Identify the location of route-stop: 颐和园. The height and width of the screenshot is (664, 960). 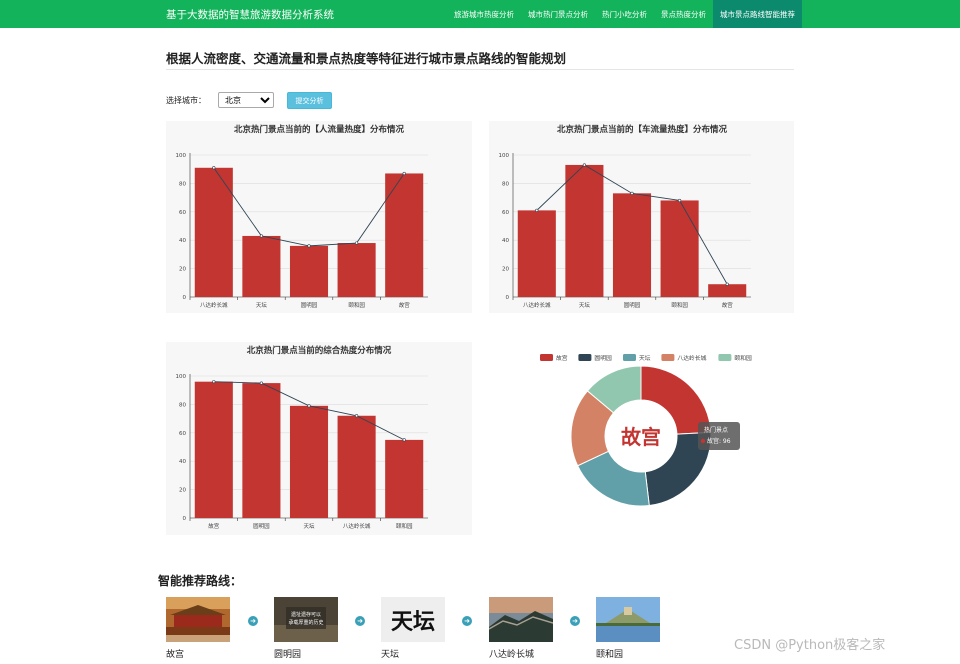
(628, 628).